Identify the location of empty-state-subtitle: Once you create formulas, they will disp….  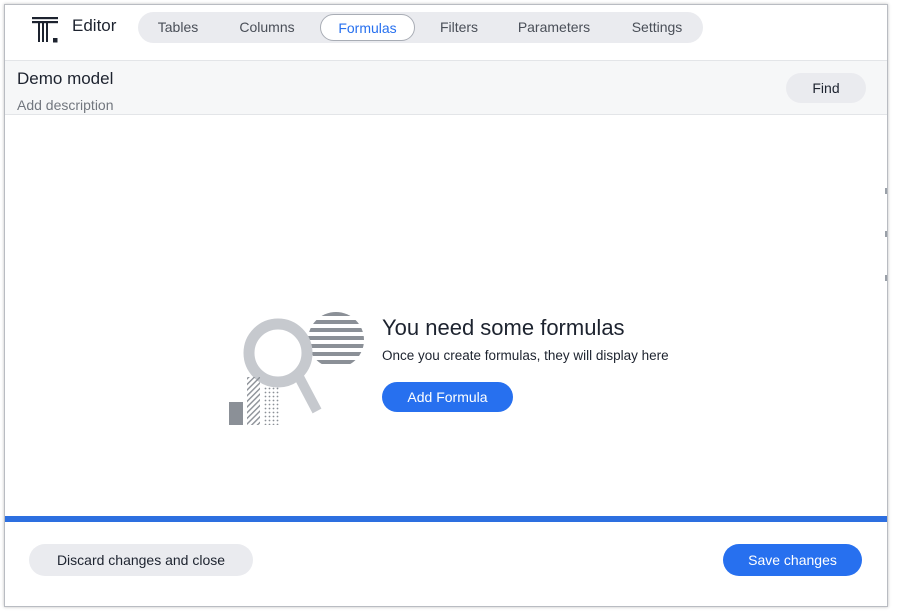
(525, 355).